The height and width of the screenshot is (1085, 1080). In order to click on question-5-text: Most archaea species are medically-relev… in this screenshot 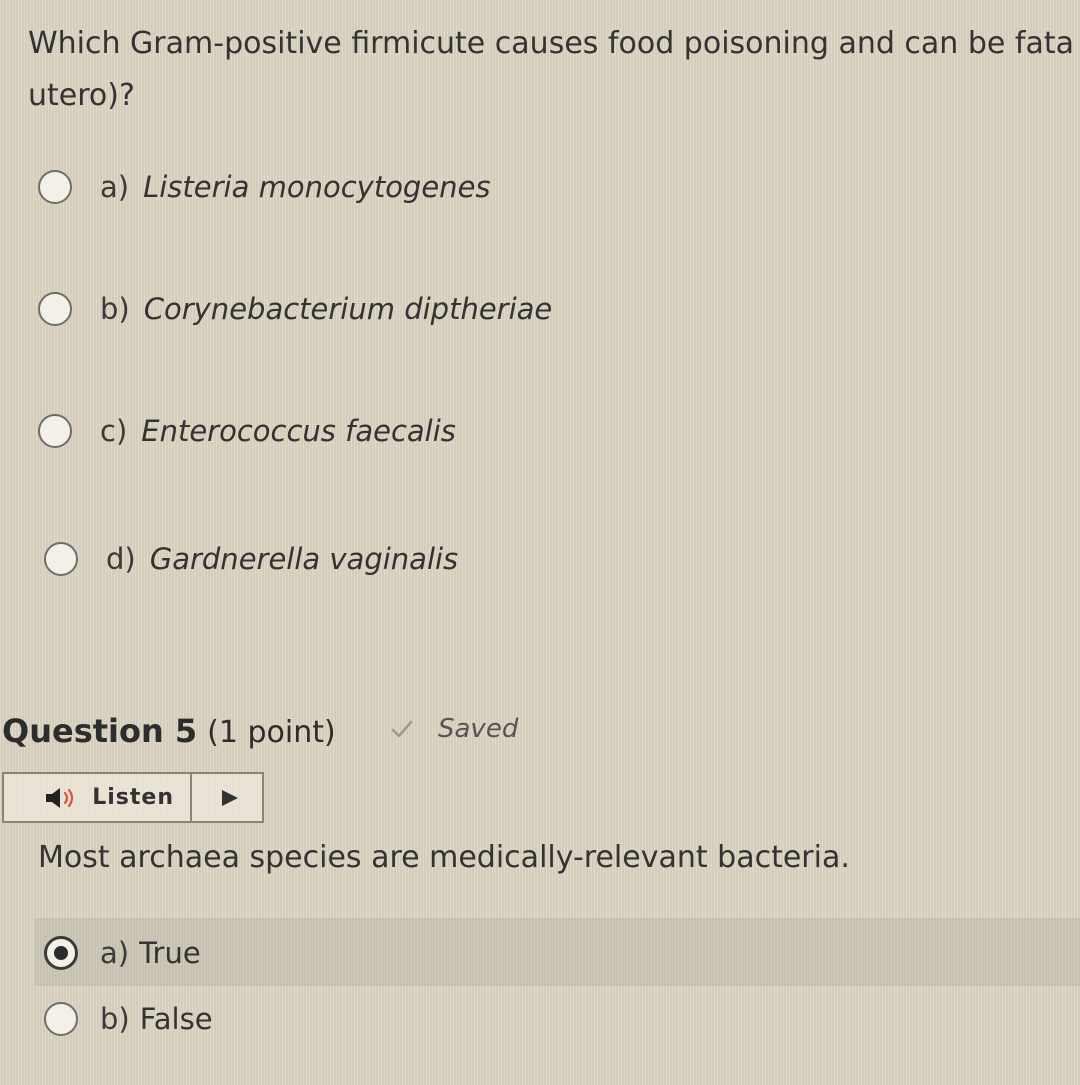, I will do `click(444, 857)`.